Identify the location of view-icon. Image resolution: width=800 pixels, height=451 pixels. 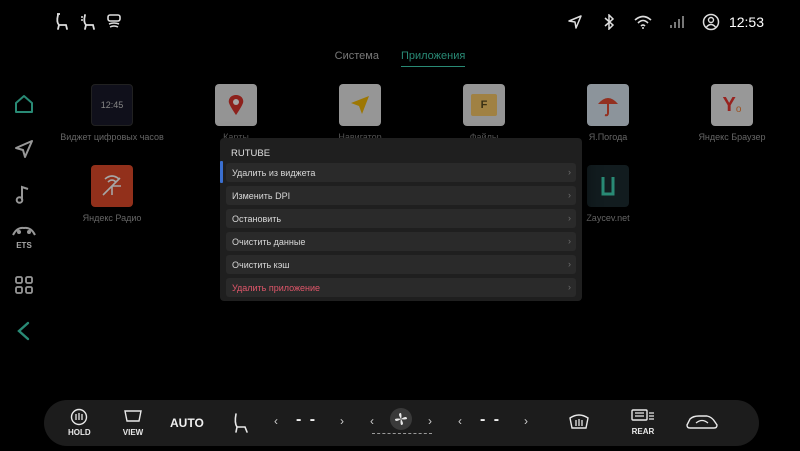
(133, 416).